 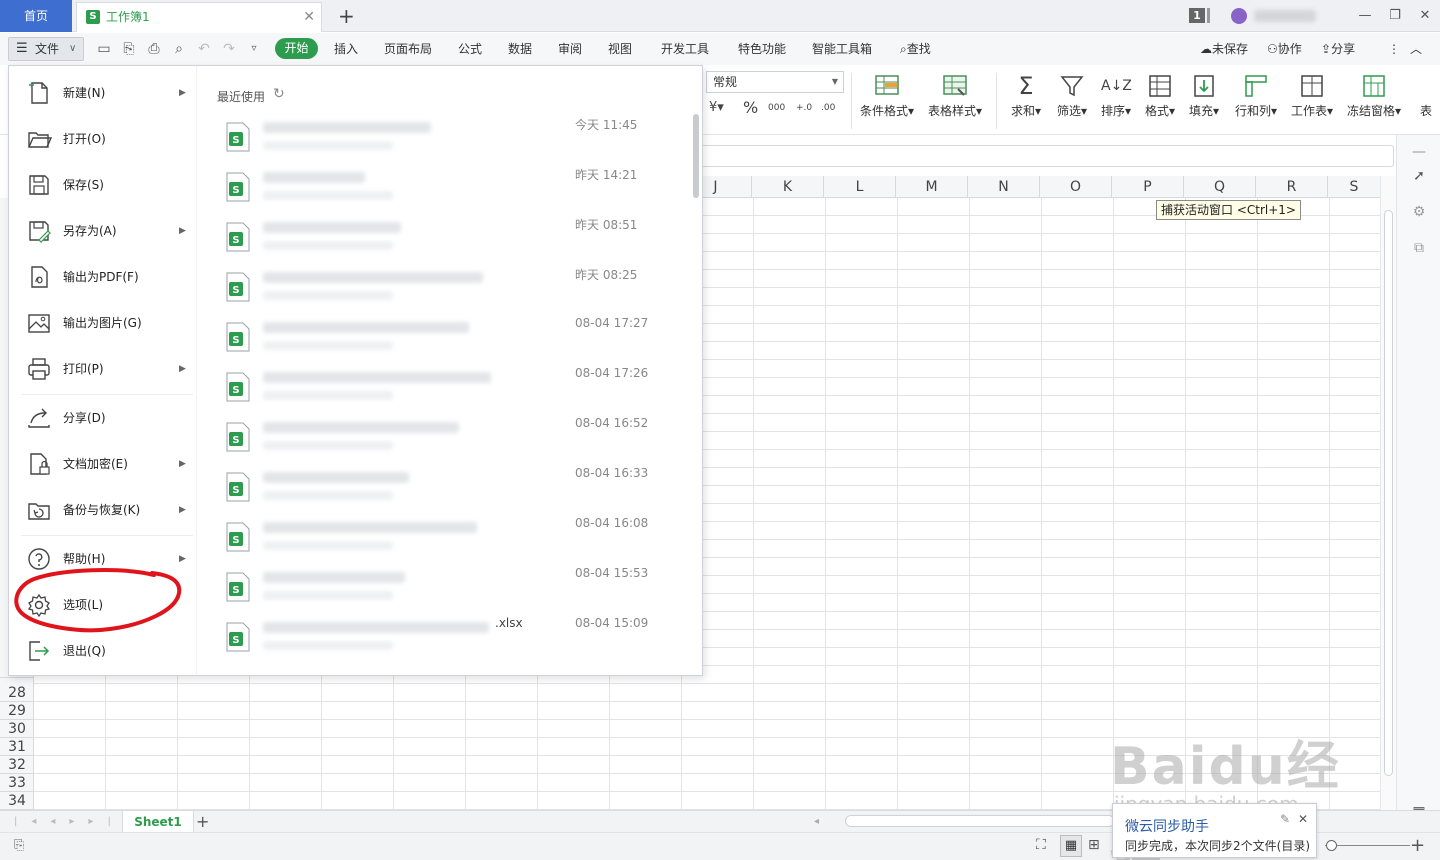 I want to click on format-button: 格式▾, so click(x=1160, y=95).